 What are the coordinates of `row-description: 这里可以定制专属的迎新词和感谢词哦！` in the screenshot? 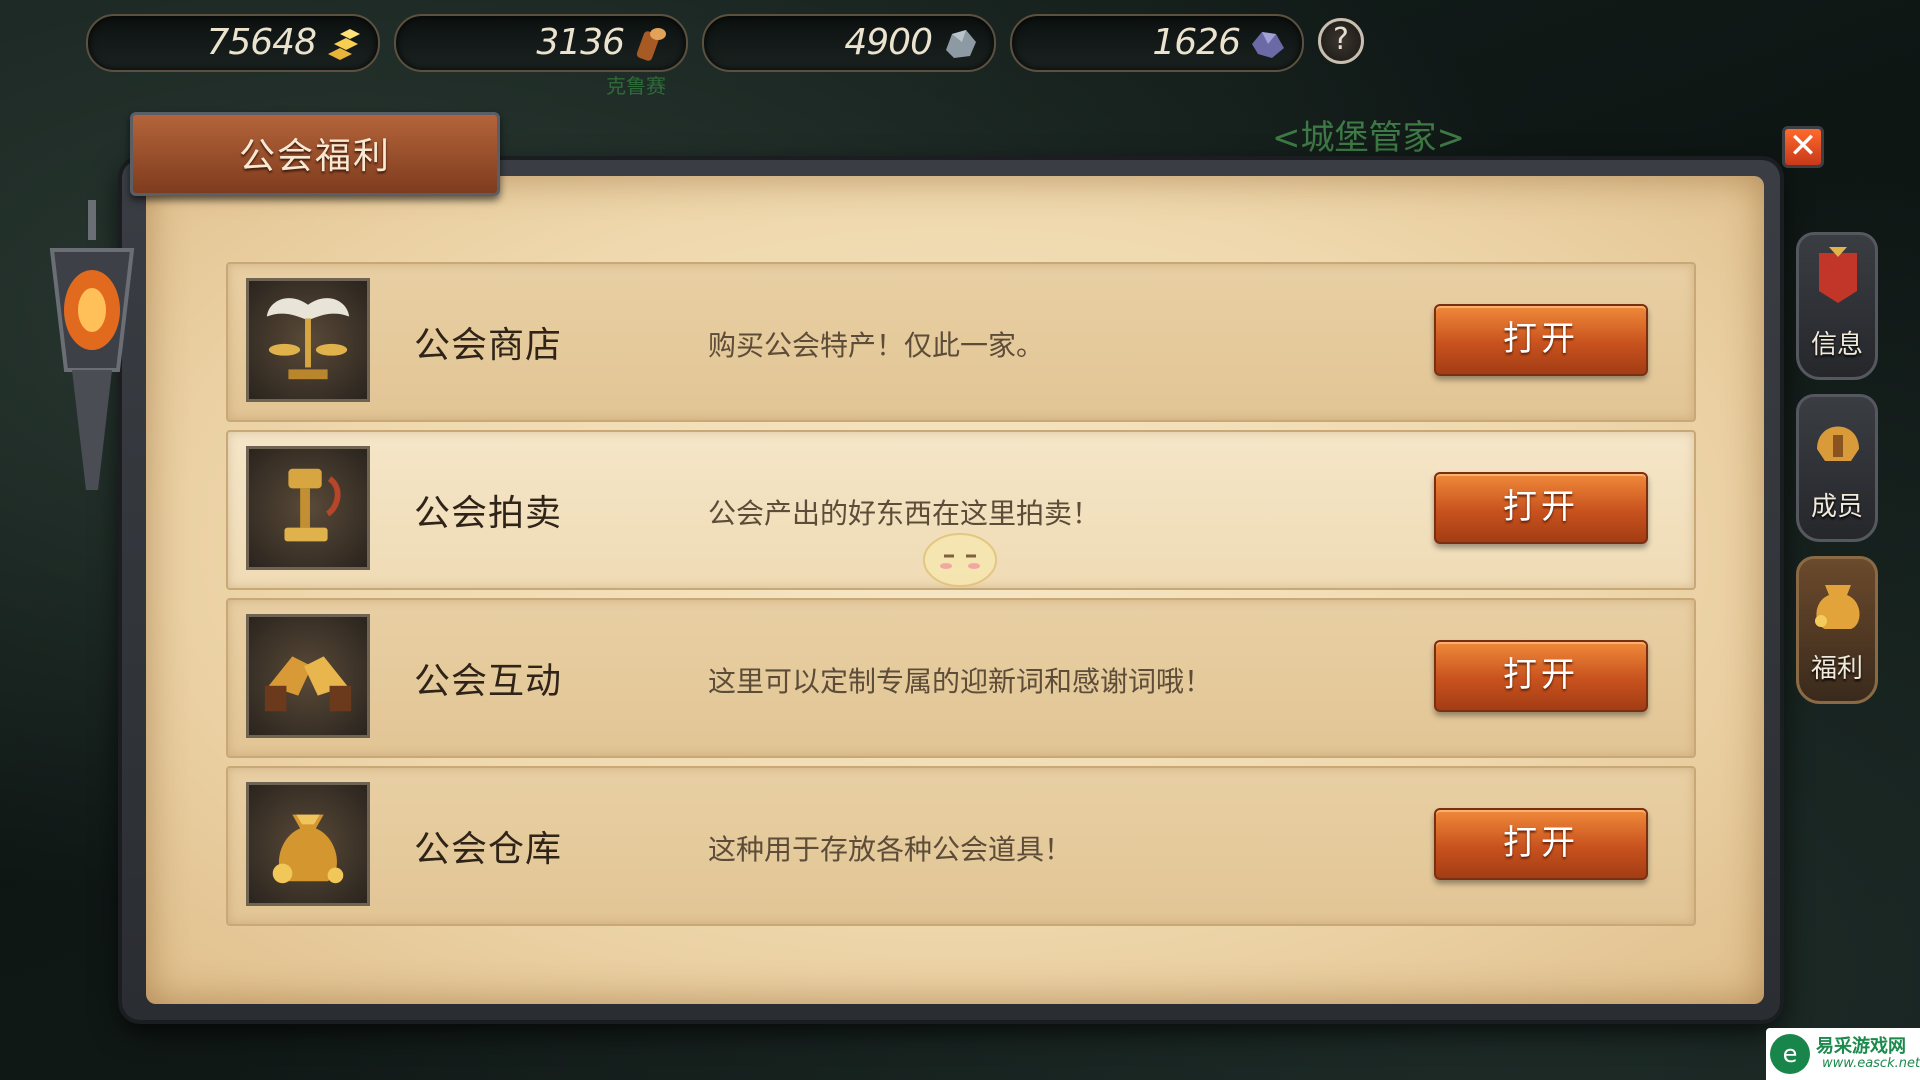 It's located at (960, 681).